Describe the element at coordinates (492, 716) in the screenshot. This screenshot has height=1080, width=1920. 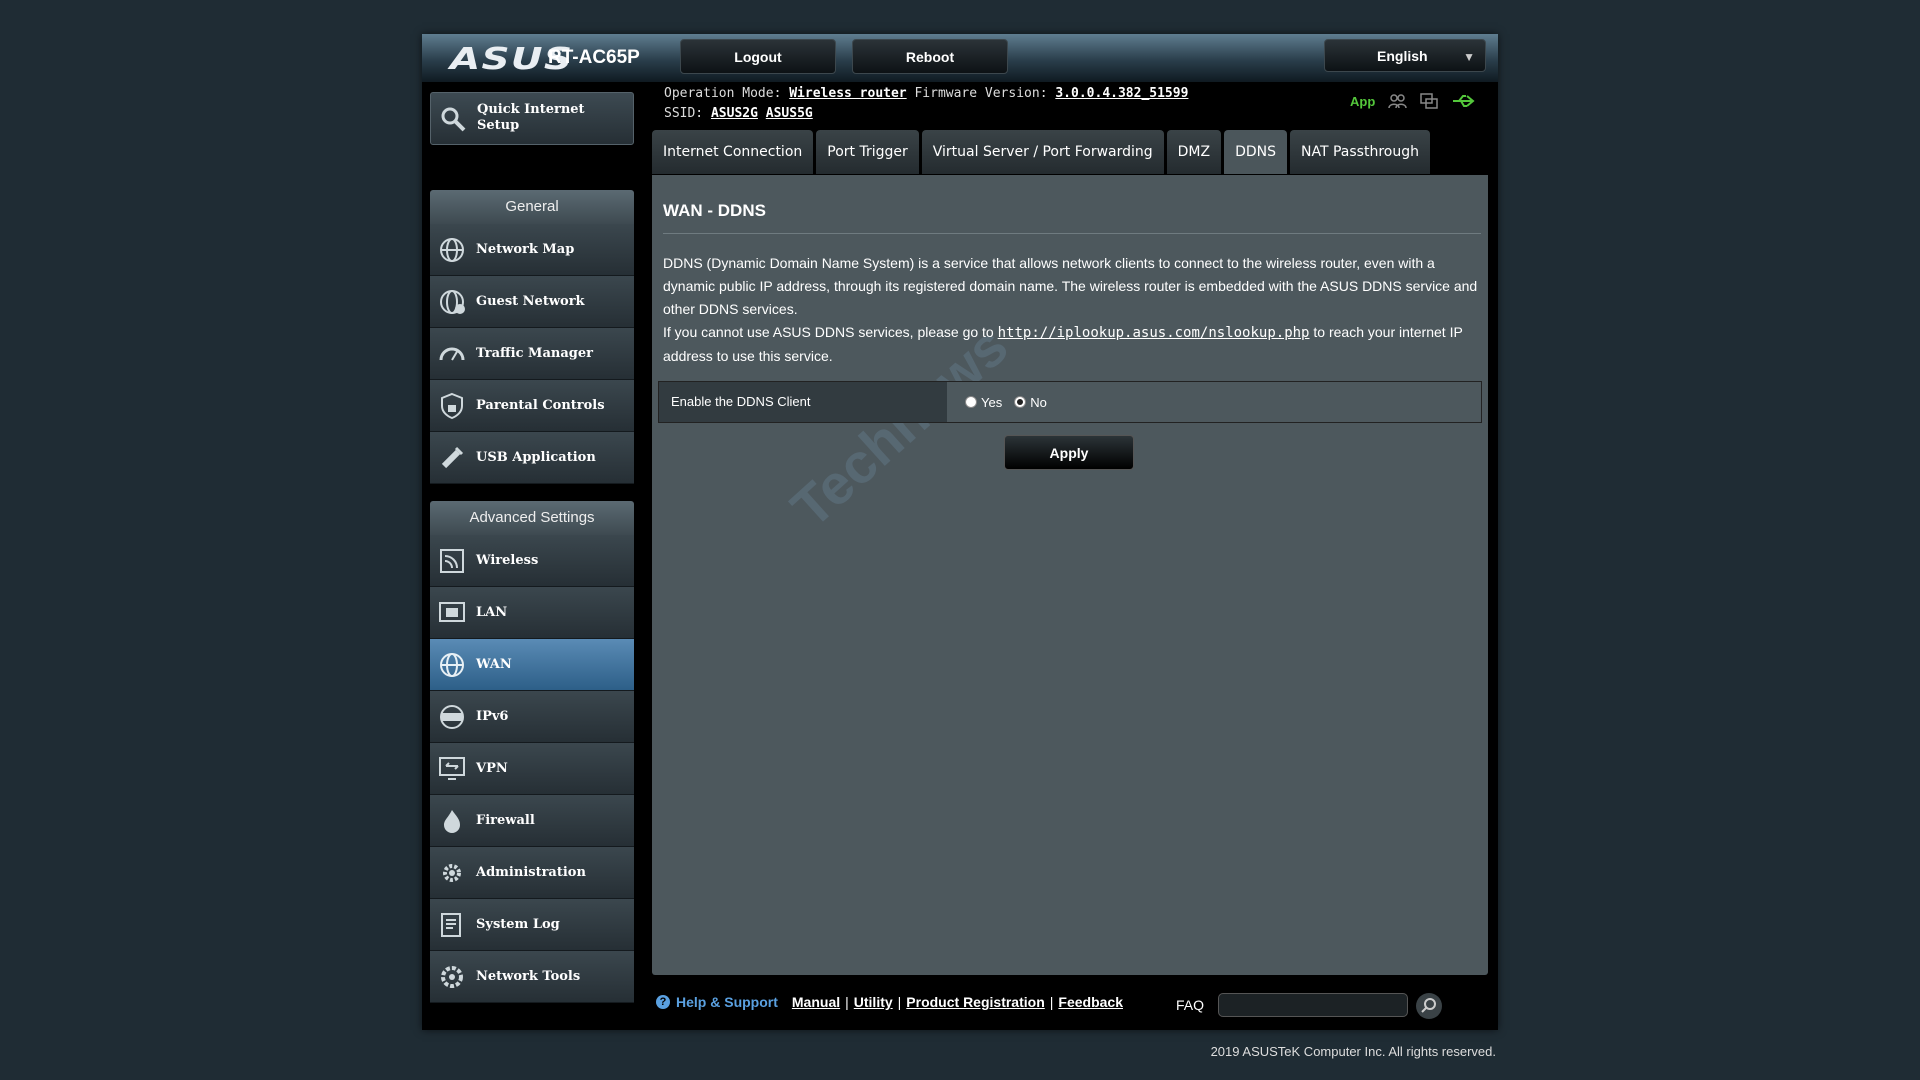
I see `sidebar-item-label: IPv6` at that location.